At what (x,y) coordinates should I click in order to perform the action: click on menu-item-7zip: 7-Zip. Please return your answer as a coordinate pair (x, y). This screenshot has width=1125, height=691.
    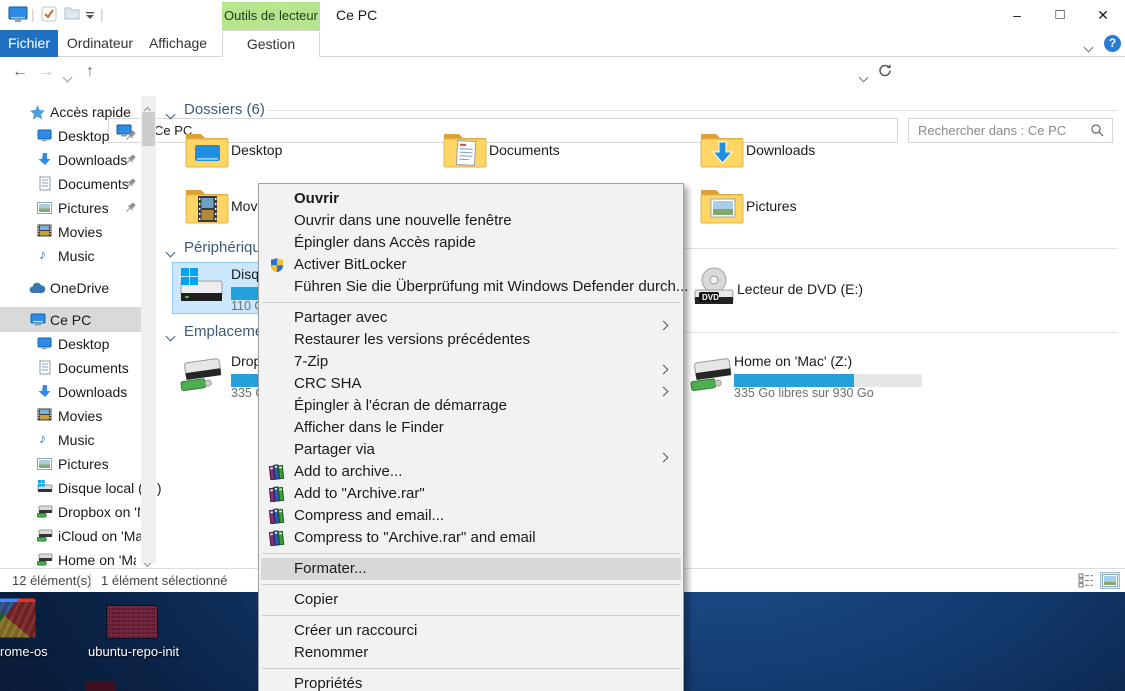
    Looking at the image, I should click on (471, 363).